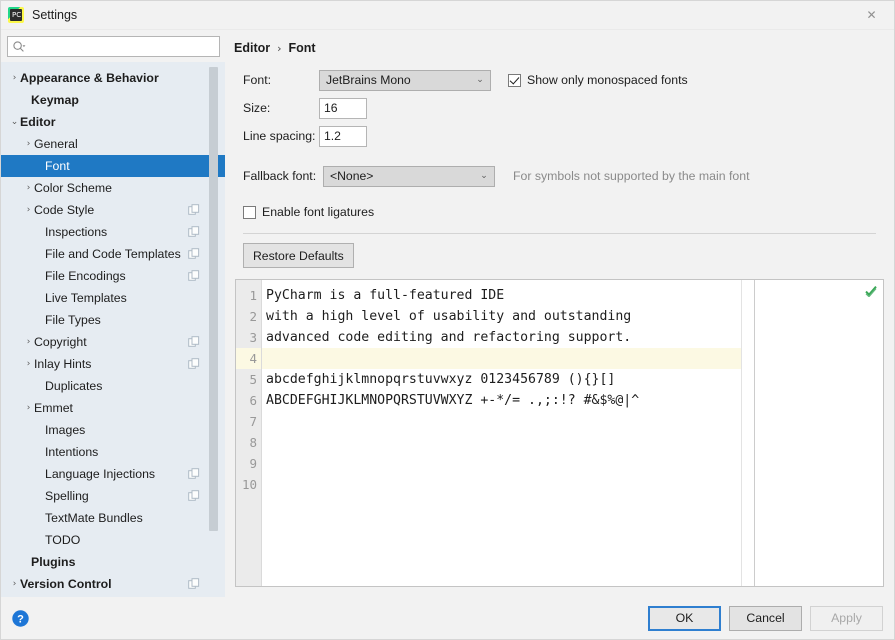 Image resolution: width=895 pixels, height=640 pixels. What do you see at coordinates (280, 176) in the screenshot?
I see `fallback-font-label: Fallback font:` at bounding box center [280, 176].